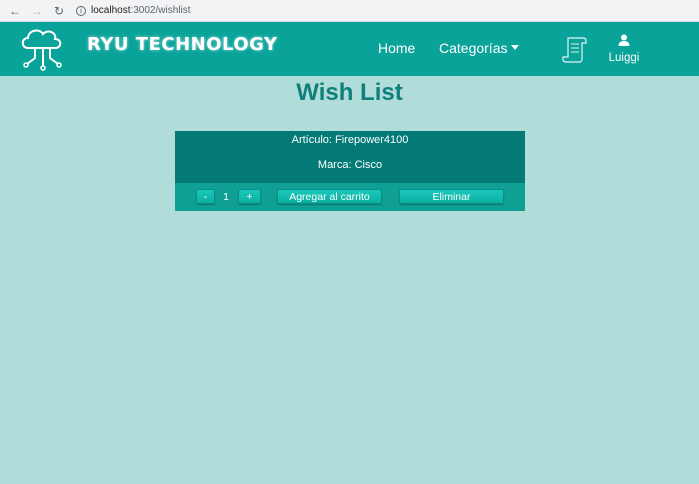  Describe the element at coordinates (160, 10) in the screenshot. I see `url-path: :3002/wishlist` at that location.